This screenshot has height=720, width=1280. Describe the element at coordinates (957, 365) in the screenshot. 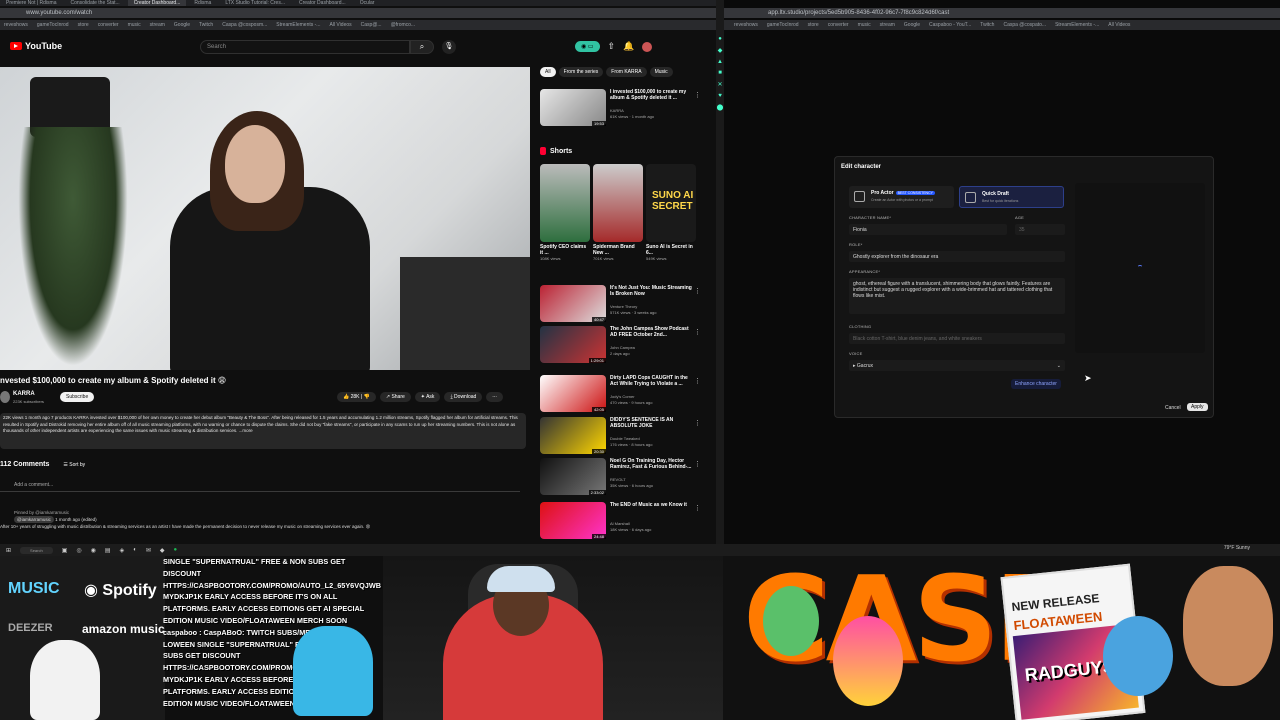

I see `voice-select: ▸ Gacrux ⌄` at that location.